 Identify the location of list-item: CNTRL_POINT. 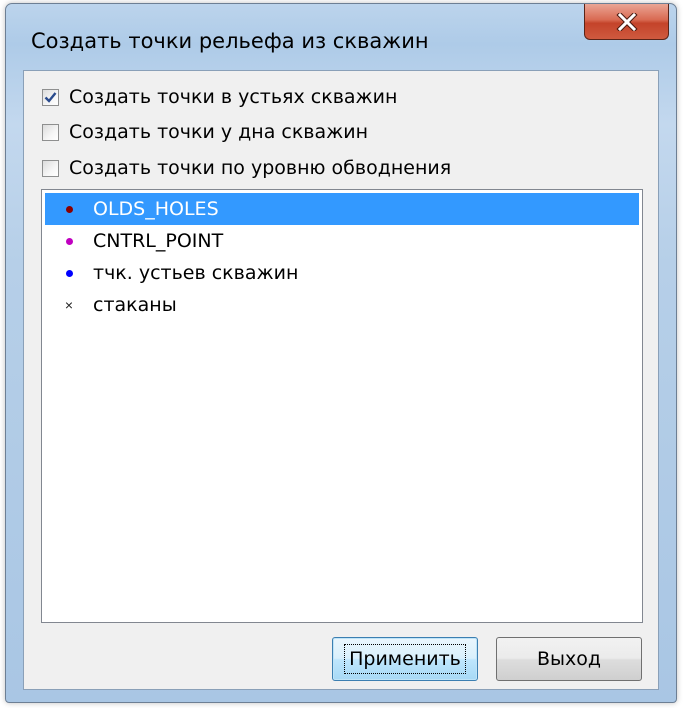
(342, 241).